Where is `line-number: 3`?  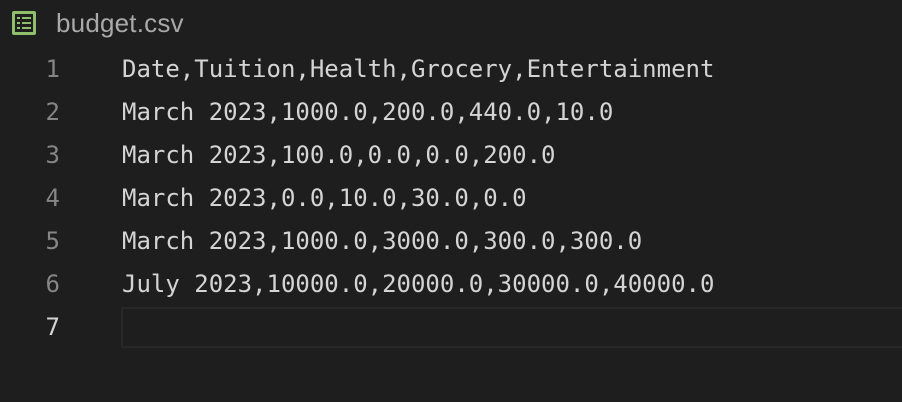
line-number: 3 is located at coordinates (52, 155).